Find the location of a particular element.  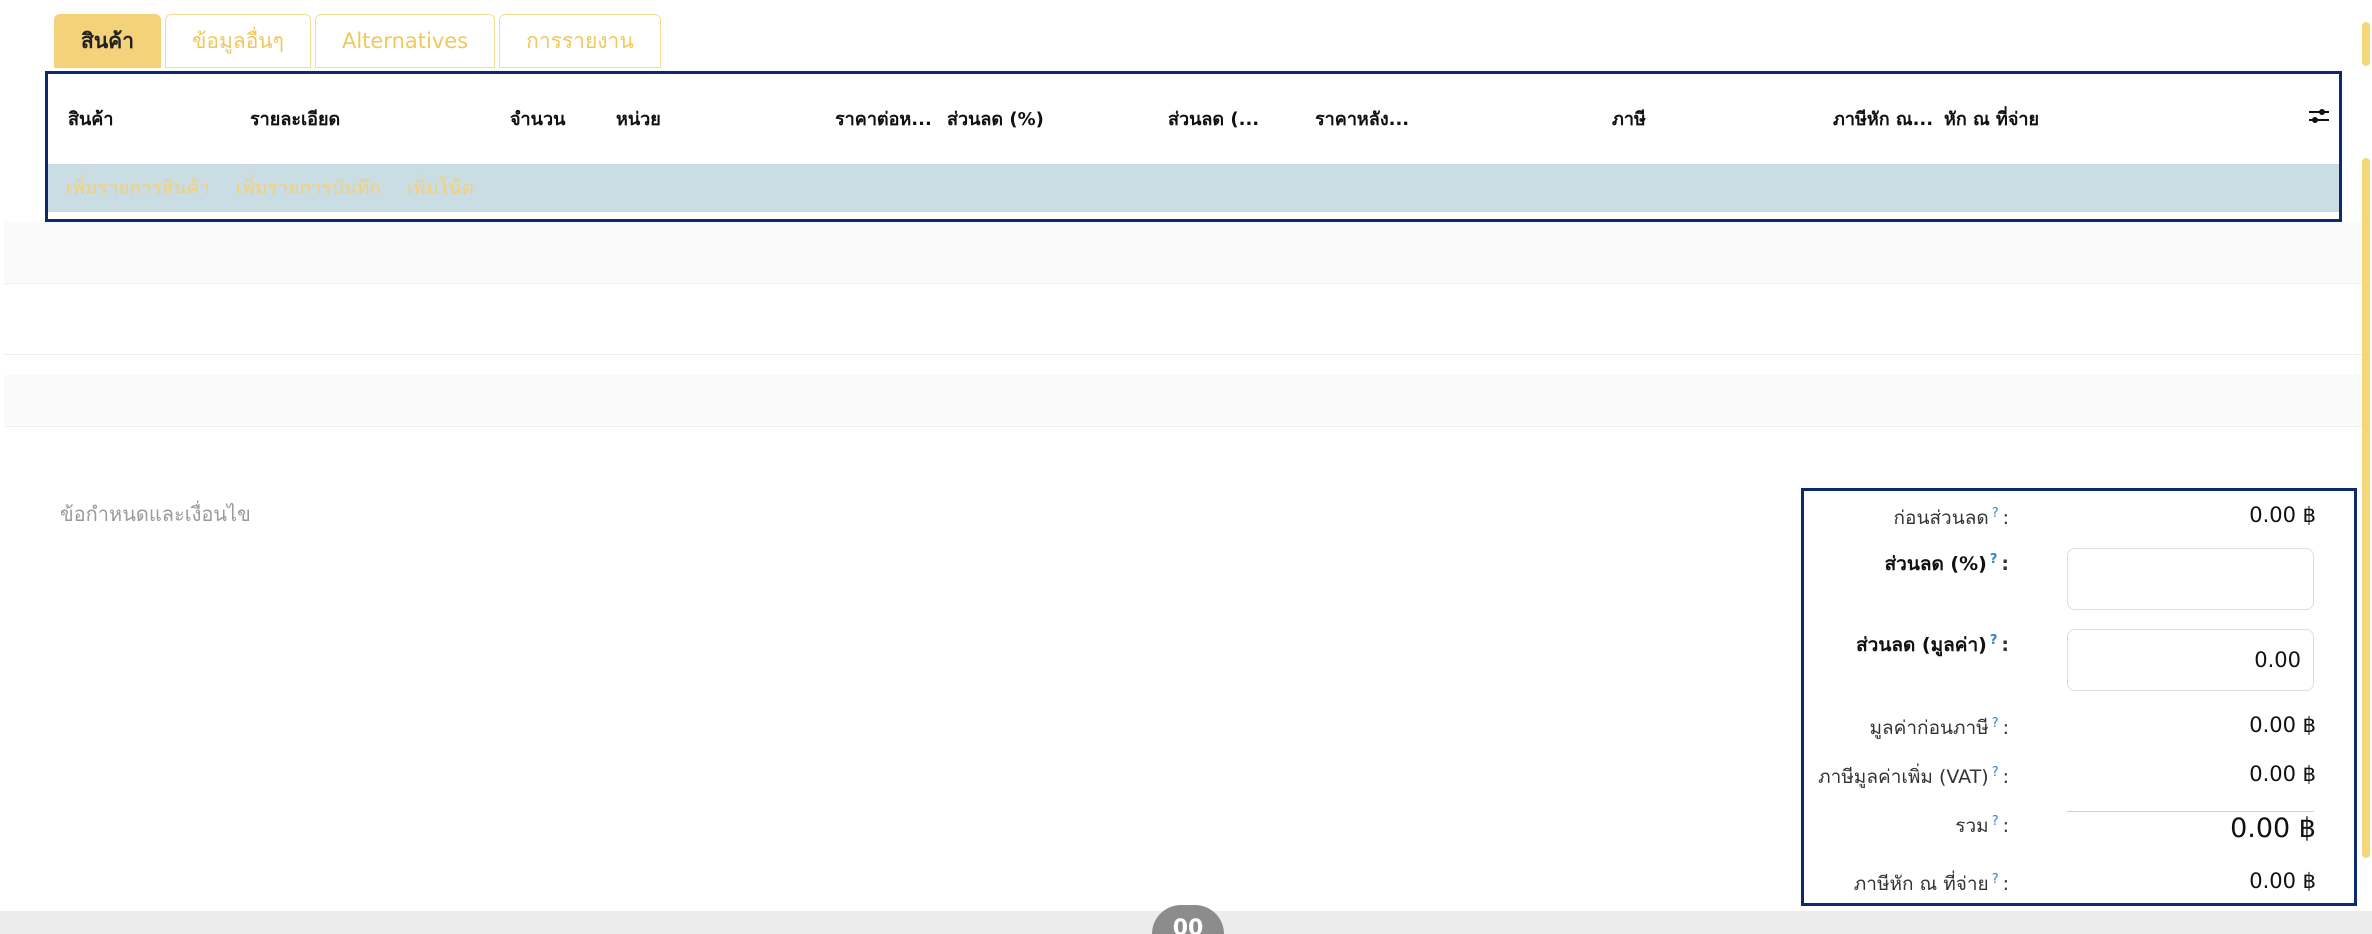

chat-bubble-button: 00 is located at coordinates (1188, 919).